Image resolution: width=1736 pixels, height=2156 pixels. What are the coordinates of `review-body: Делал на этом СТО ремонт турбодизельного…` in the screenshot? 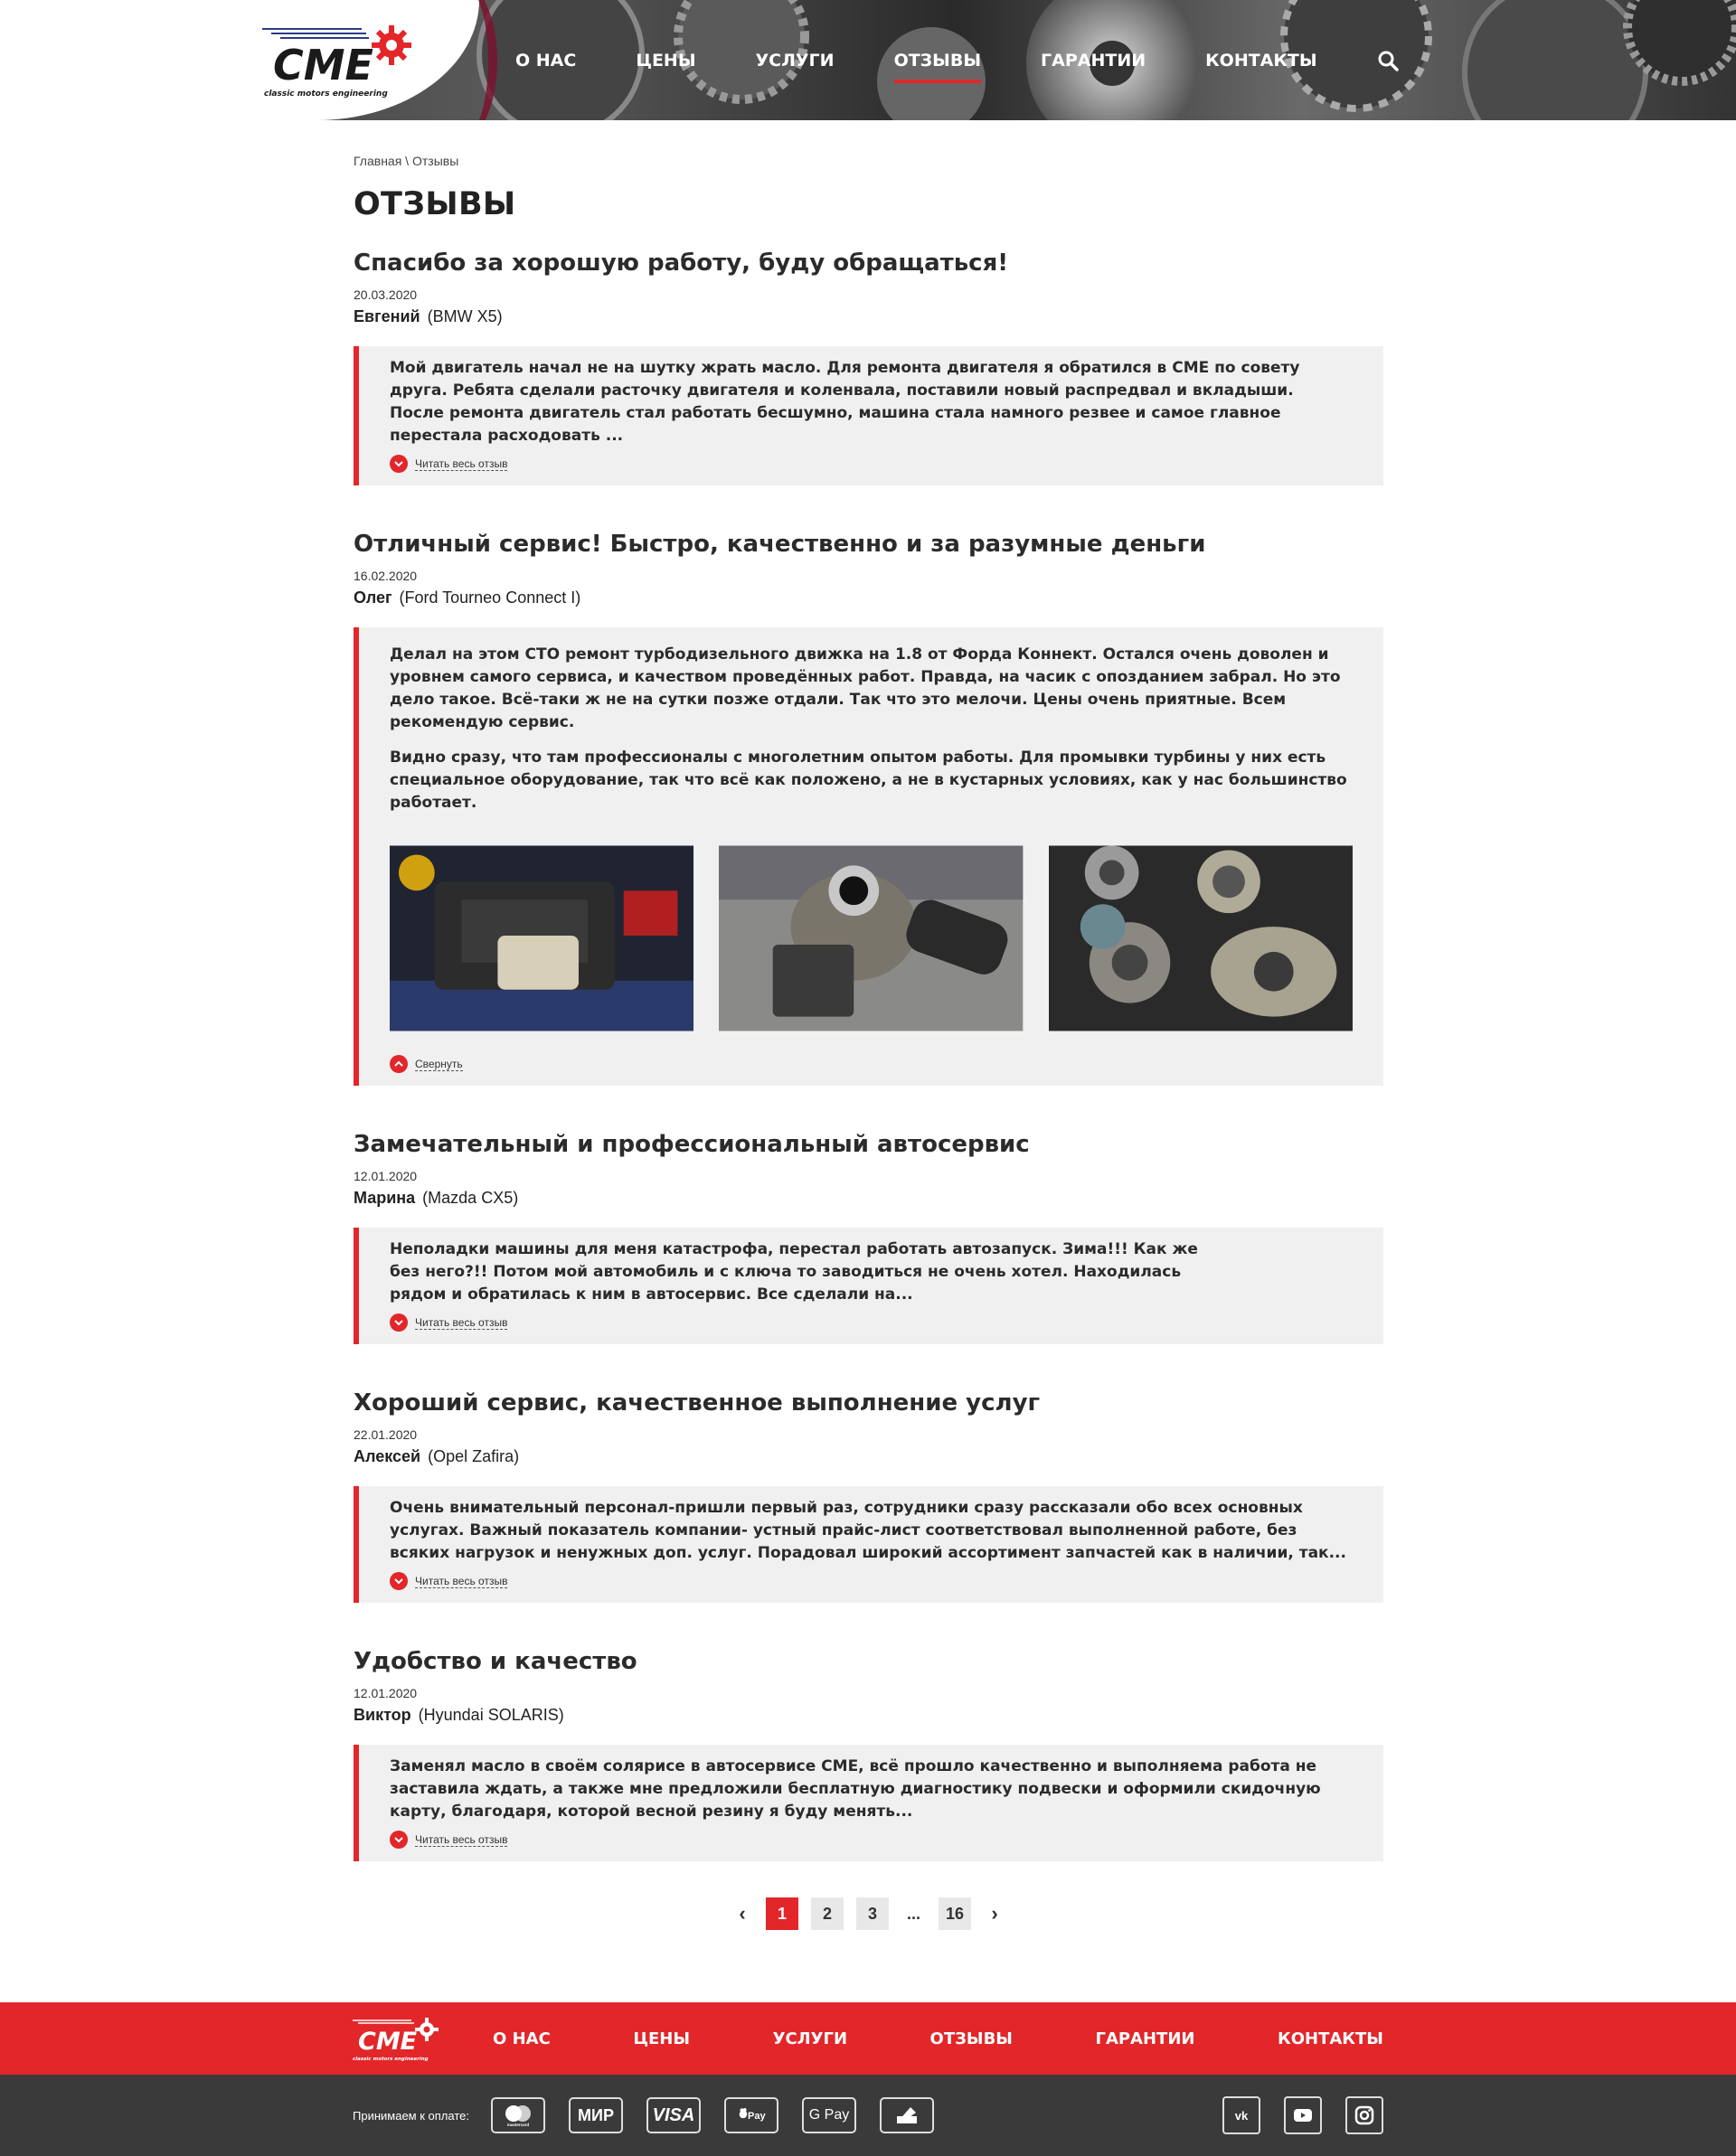 It's located at (869, 856).